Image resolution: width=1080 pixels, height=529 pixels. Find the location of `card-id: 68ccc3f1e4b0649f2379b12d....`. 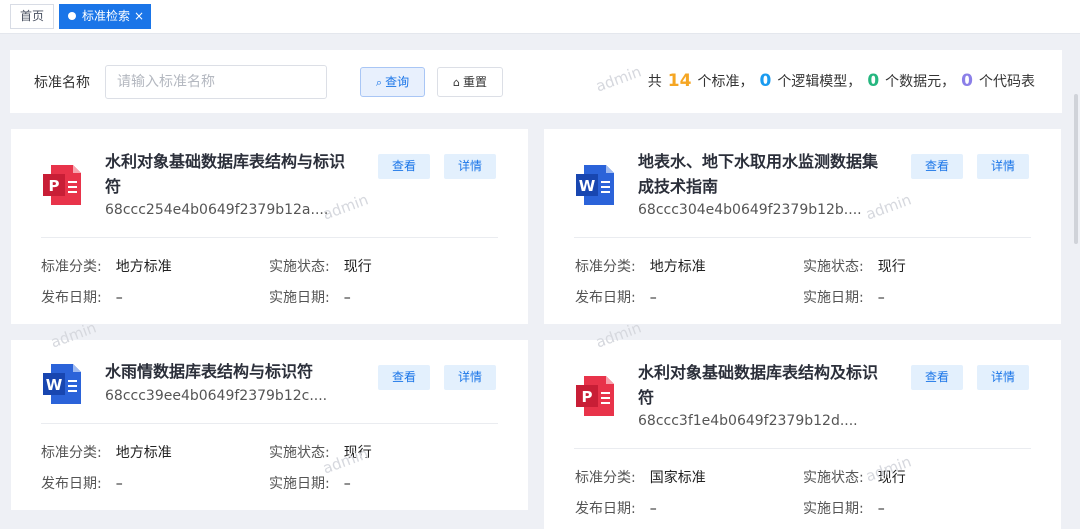

card-id: 68ccc3f1e4b0649f2379b12d.... is located at coordinates (748, 421).